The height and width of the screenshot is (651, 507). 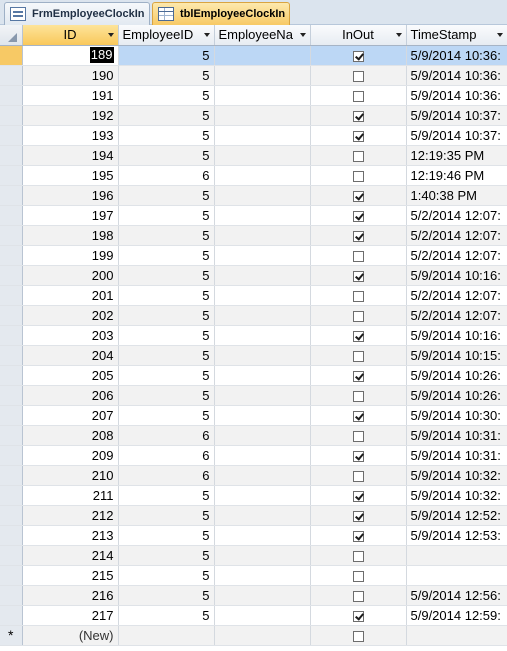 What do you see at coordinates (70, 115) in the screenshot?
I see `cell-id: 192` at bounding box center [70, 115].